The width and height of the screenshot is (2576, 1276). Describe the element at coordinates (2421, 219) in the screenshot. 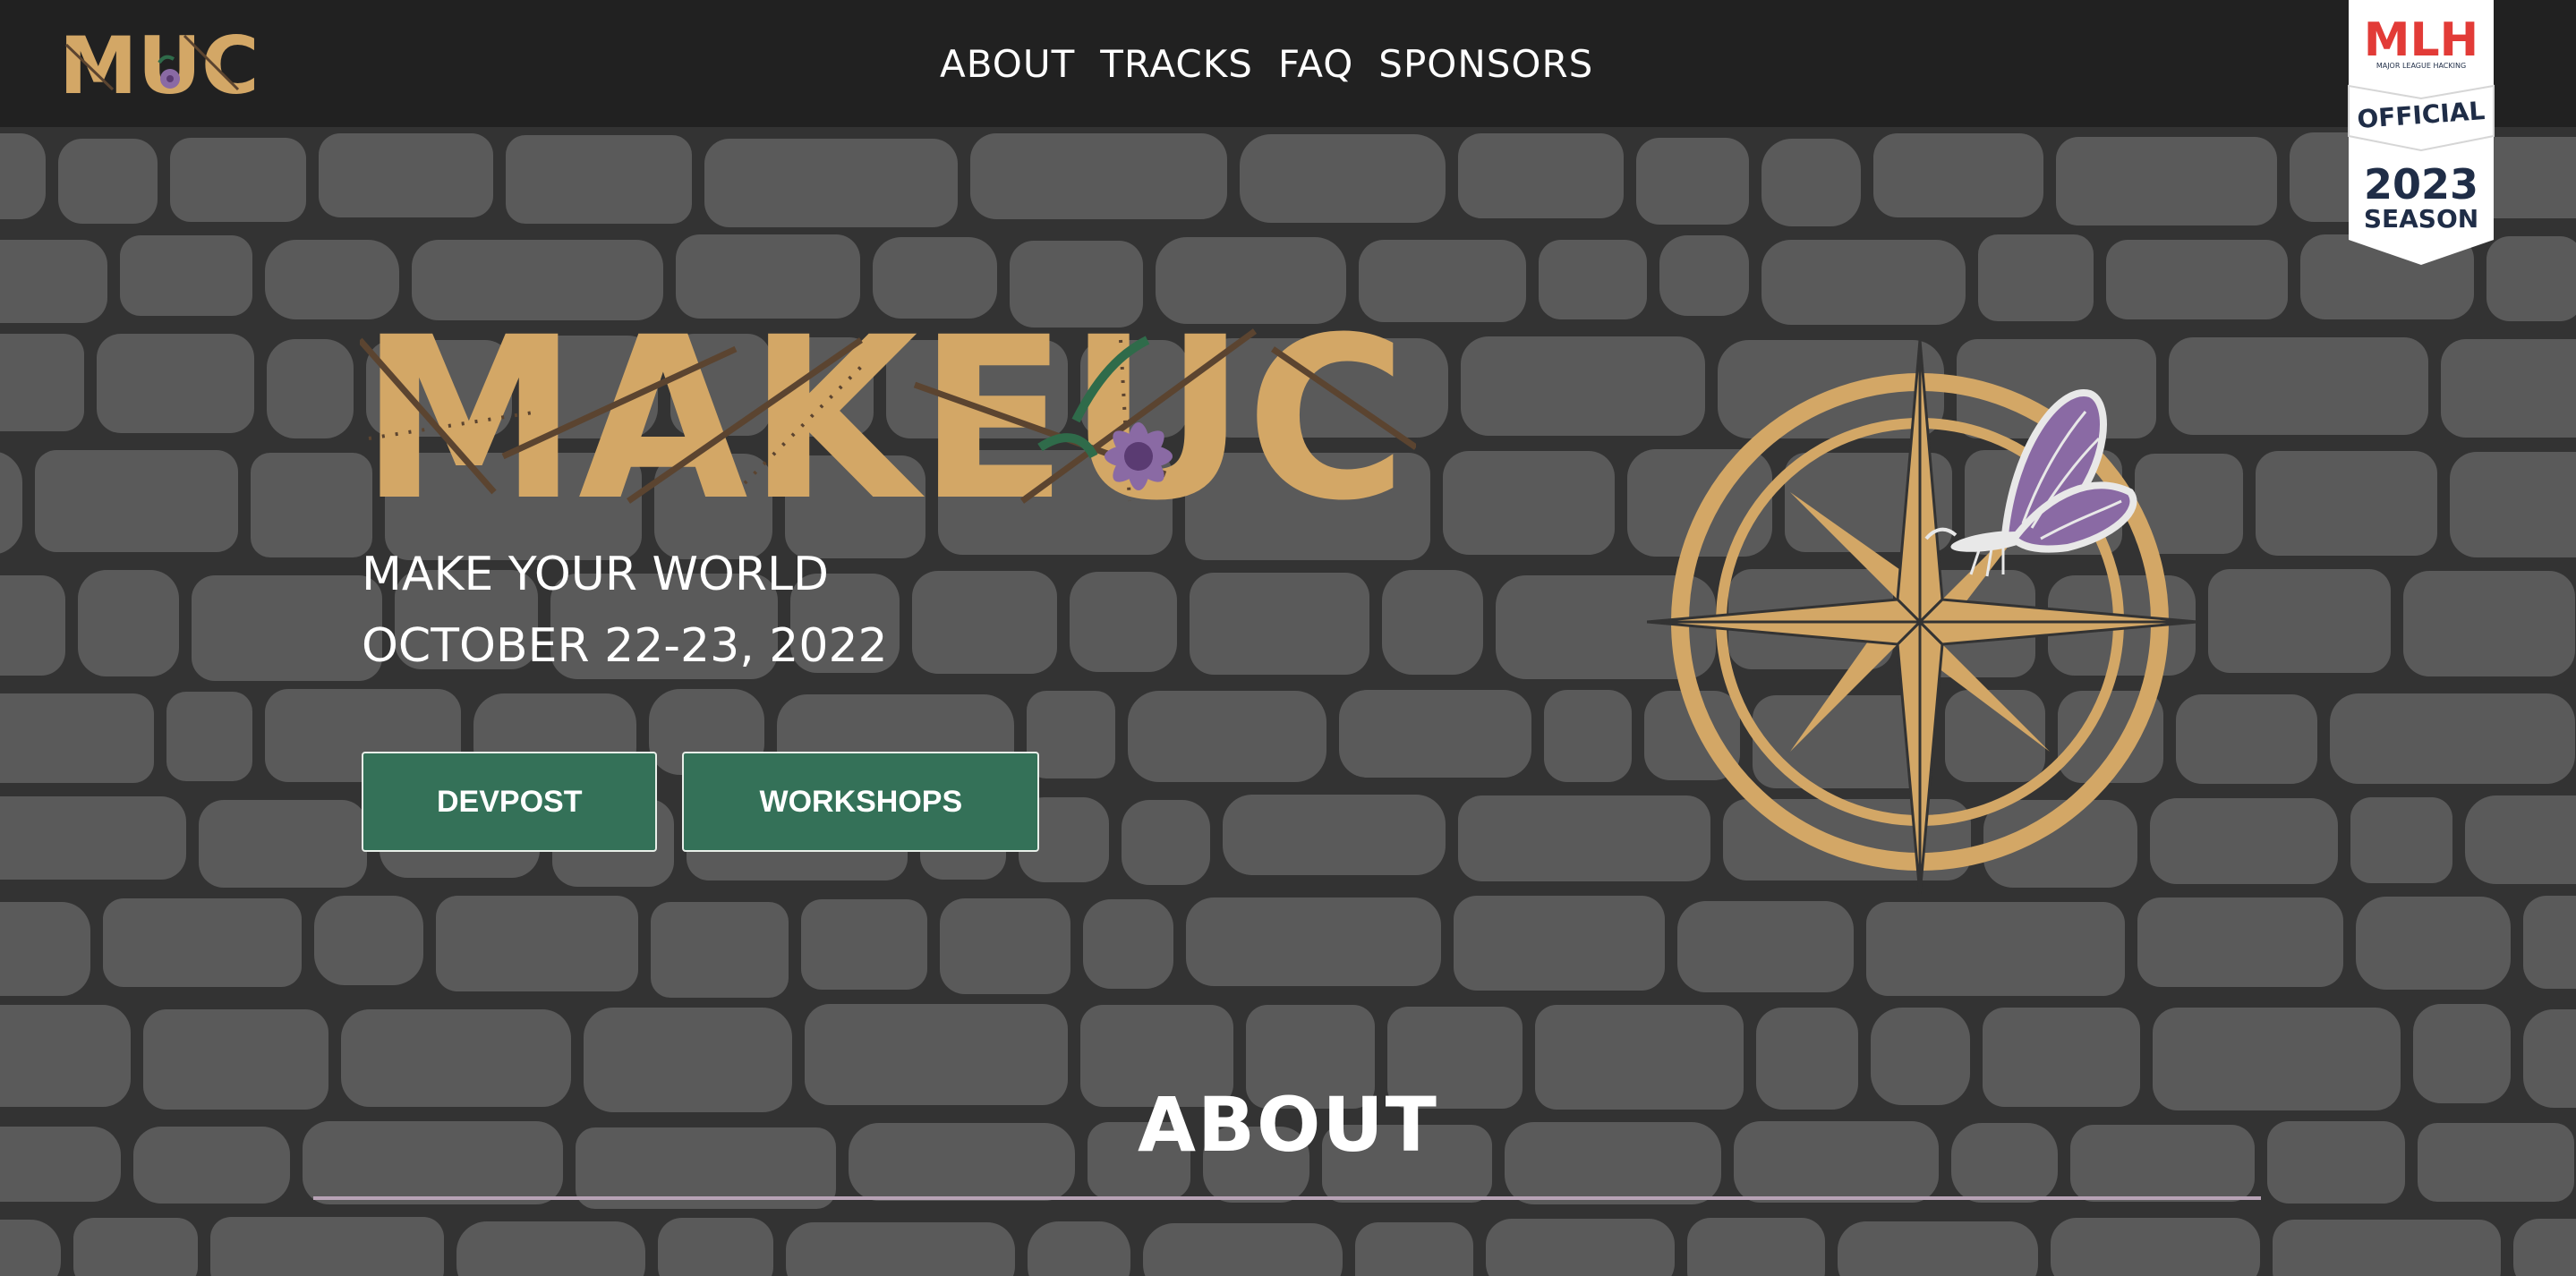

I see `mlh-season-text: SEASON` at that location.